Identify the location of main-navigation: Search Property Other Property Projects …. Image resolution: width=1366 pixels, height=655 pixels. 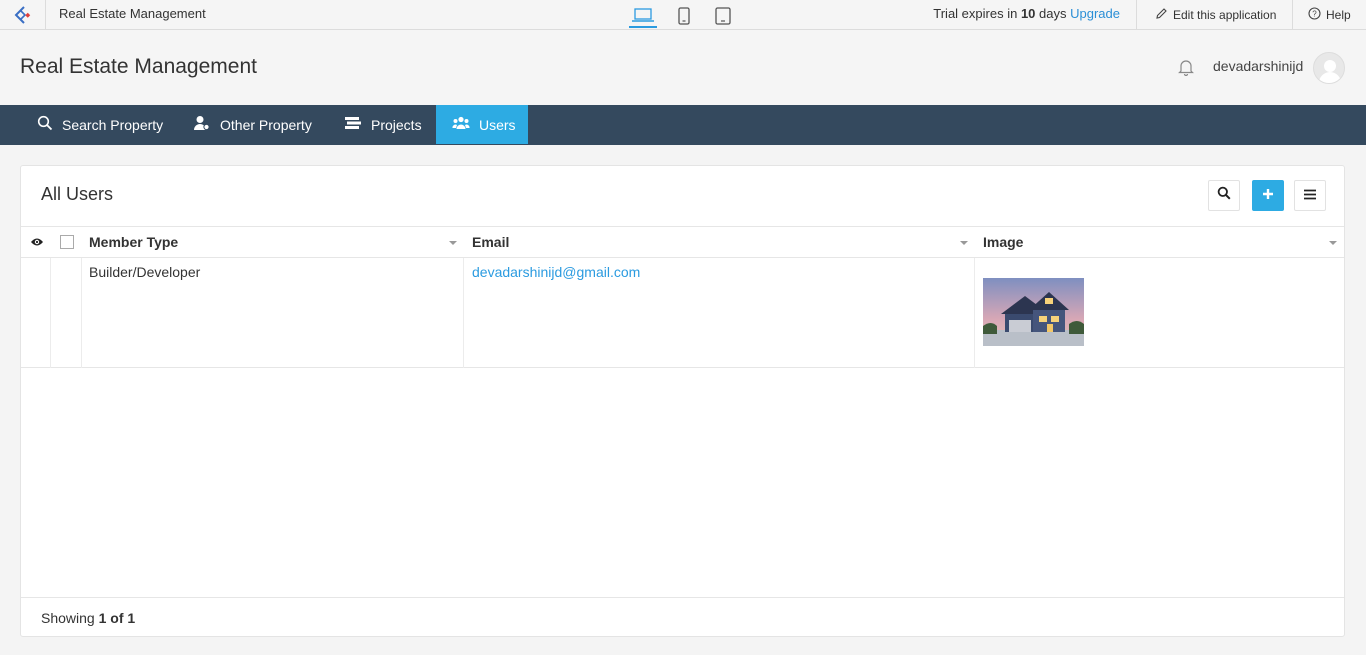
(683, 125).